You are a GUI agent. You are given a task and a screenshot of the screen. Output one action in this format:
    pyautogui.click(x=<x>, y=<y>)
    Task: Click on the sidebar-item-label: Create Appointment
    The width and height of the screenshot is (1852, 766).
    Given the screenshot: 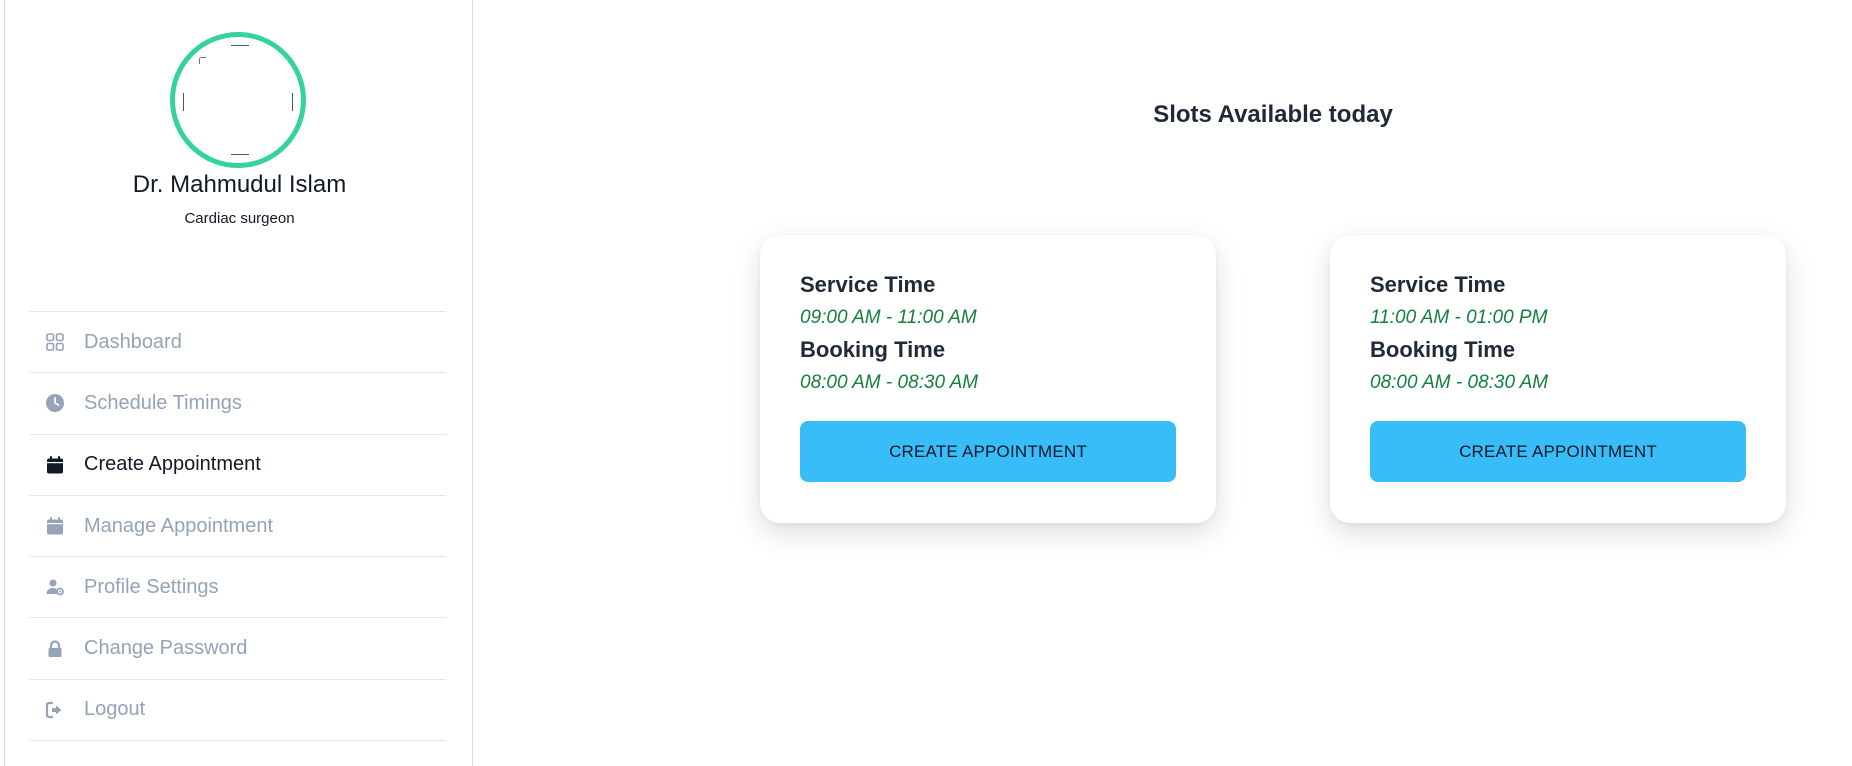 What is the action you would take?
    pyautogui.click(x=172, y=464)
    